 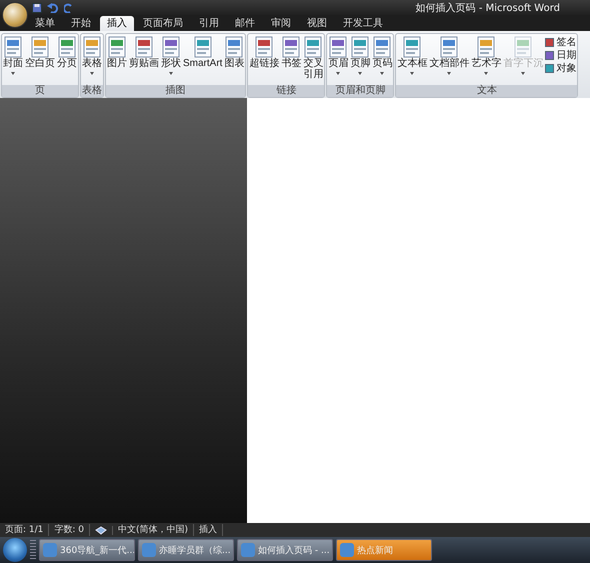 I want to click on ribbon-button: 页脚, so click(x=360, y=59).